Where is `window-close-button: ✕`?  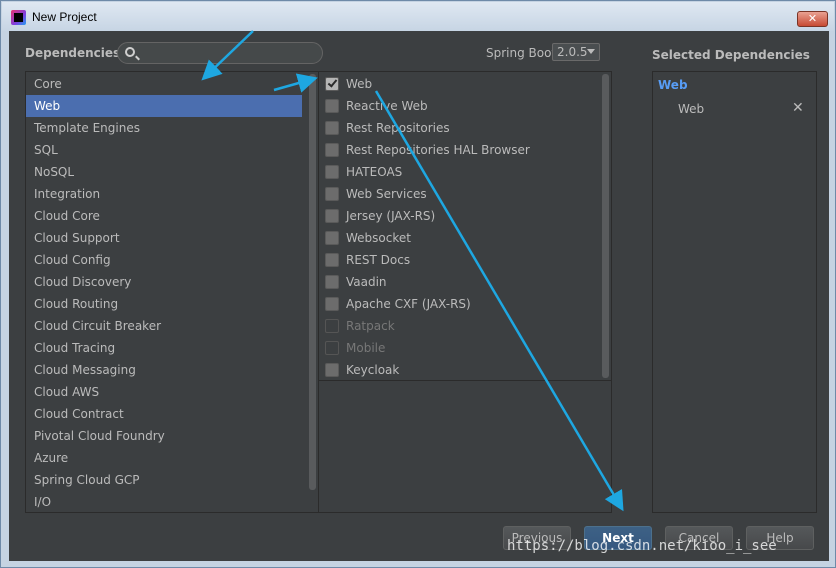 window-close-button: ✕ is located at coordinates (812, 19).